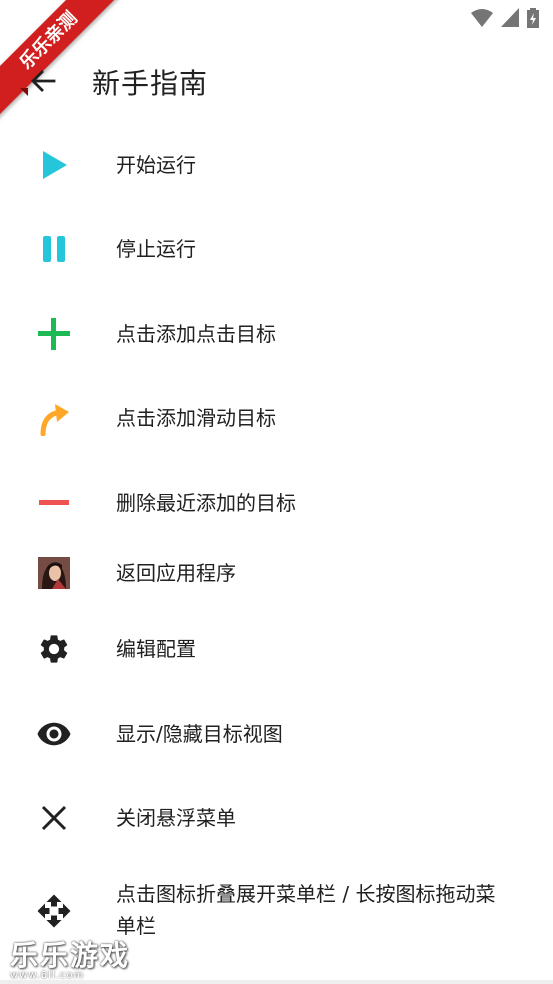 The height and width of the screenshot is (984, 553). I want to click on menu-item-add-click-target: 点击添加点击目标, so click(276, 334).